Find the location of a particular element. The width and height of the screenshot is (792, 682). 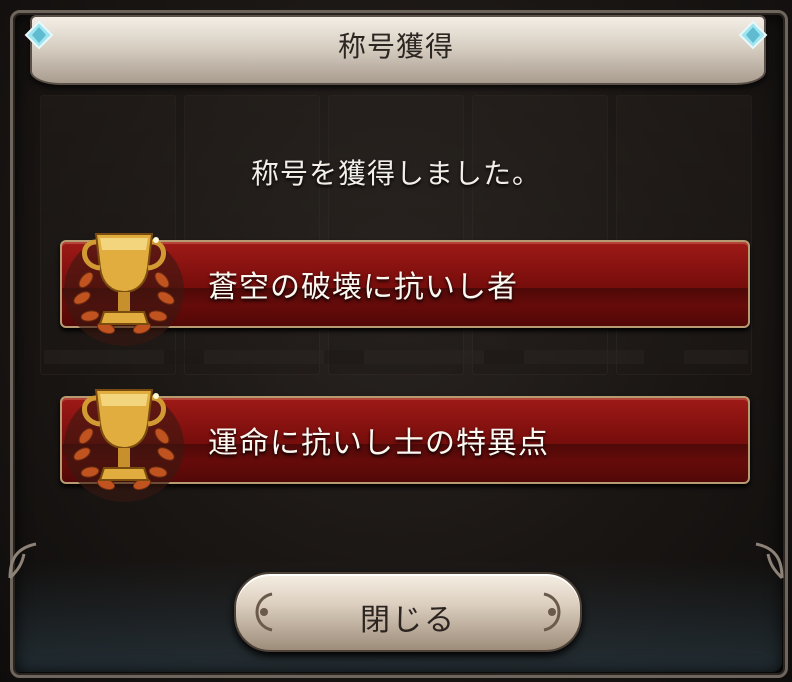

close-button: 閉じる is located at coordinates (408, 612).